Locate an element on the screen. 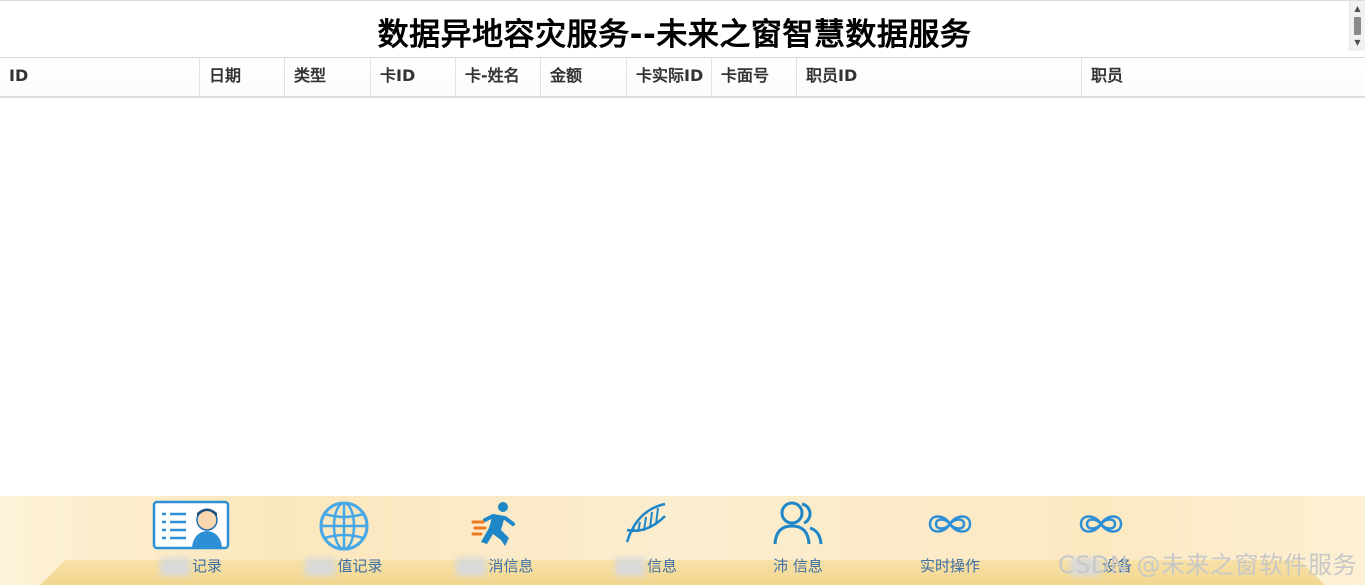 This screenshot has width=1365, height=585. scroll-down-icon: ▼ is located at coordinates (1357, 43).